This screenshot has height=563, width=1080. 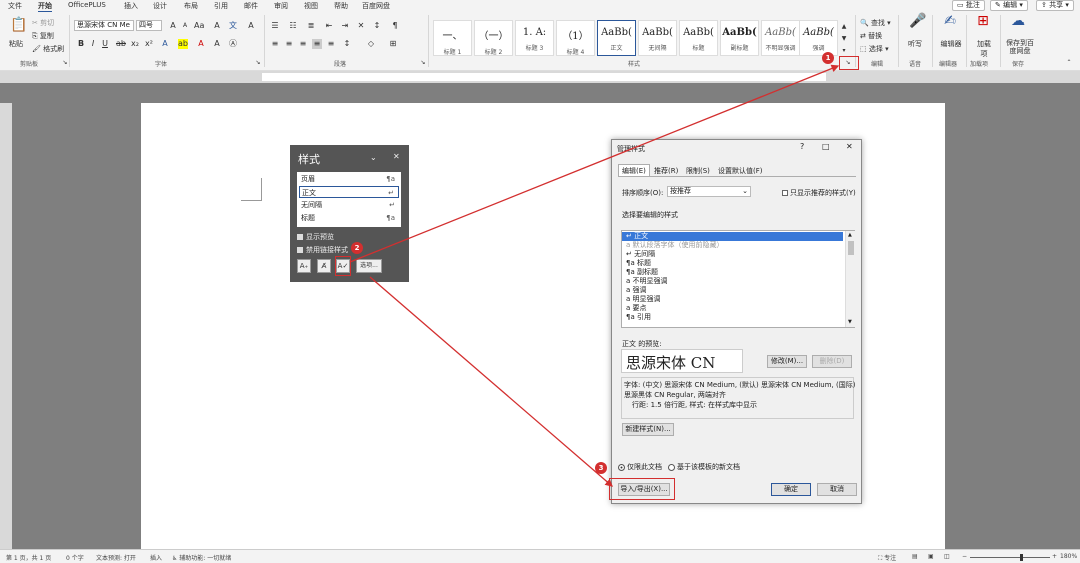 I want to click on accessibility-status: ♿ 辅助功能: 一切就绪, so click(x=201, y=557).